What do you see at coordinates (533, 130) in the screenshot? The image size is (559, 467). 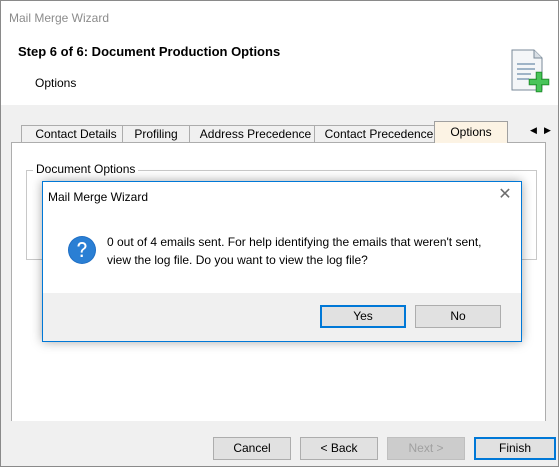 I see `tab-scroll-left-icon: ◀` at bounding box center [533, 130].